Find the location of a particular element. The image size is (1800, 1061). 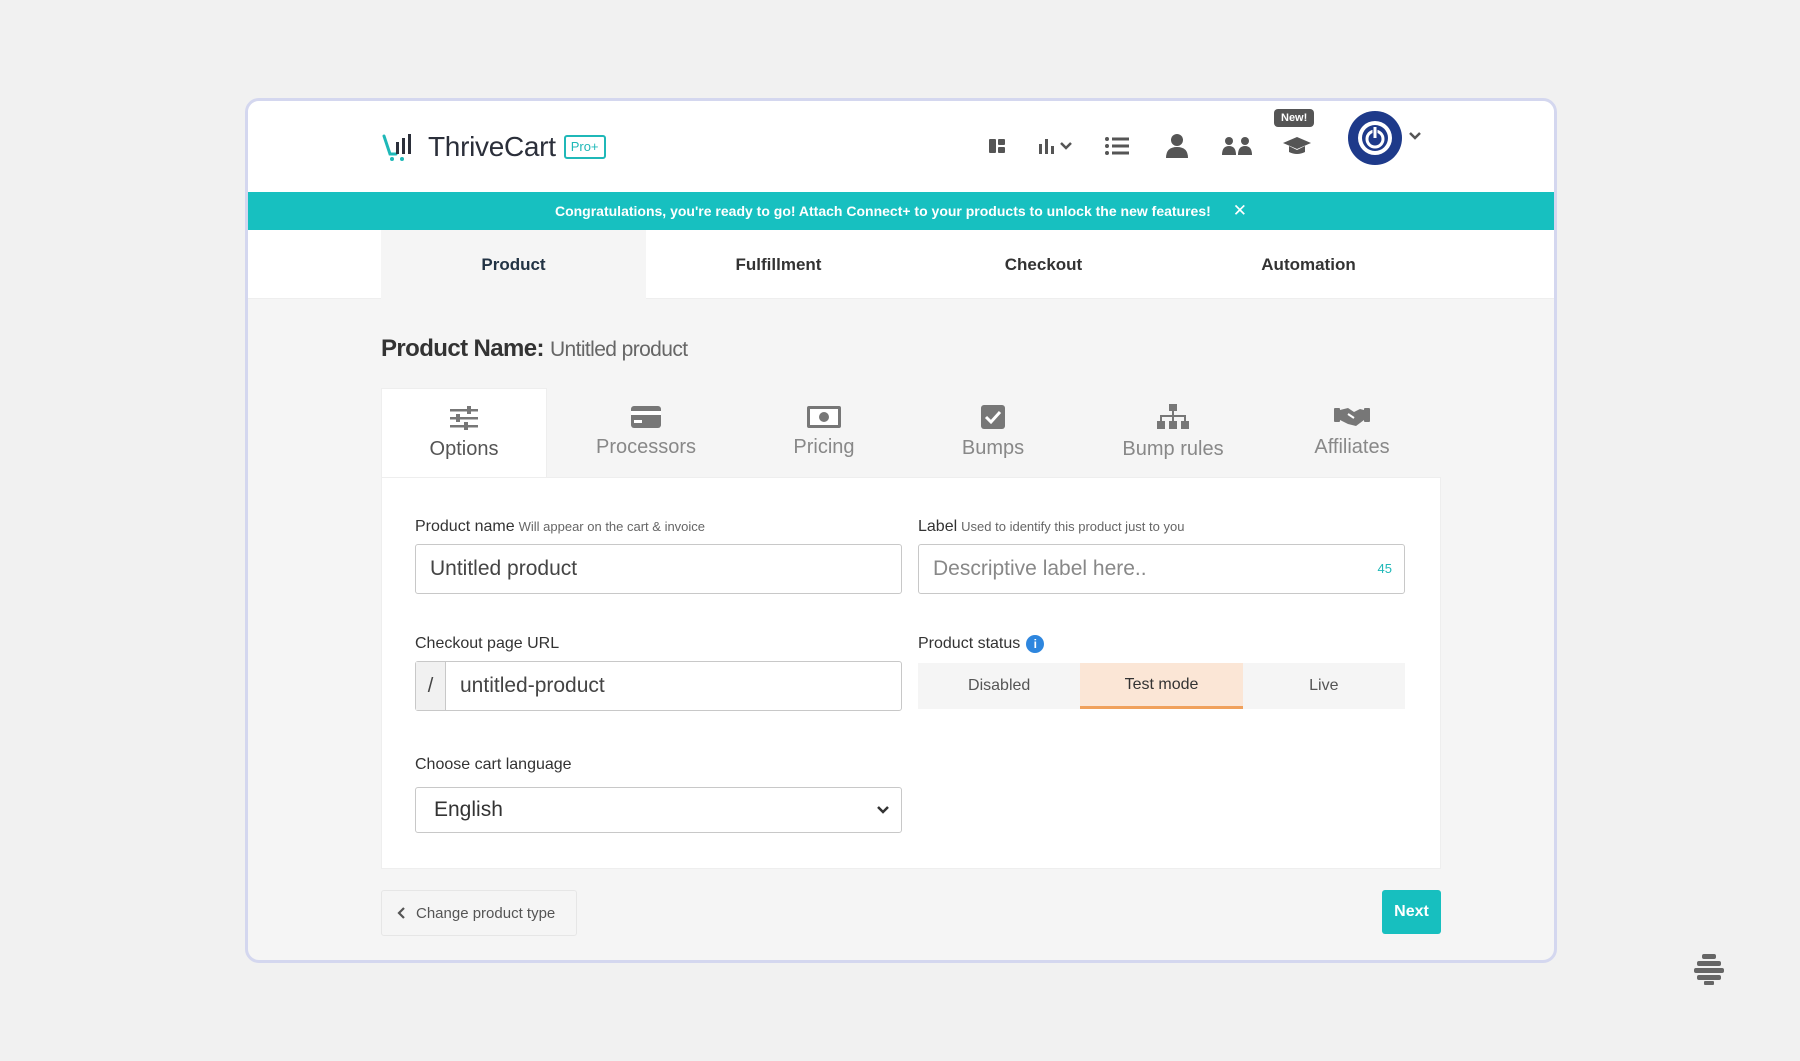

chevron-left-icon is located at coordinates (401, 913).